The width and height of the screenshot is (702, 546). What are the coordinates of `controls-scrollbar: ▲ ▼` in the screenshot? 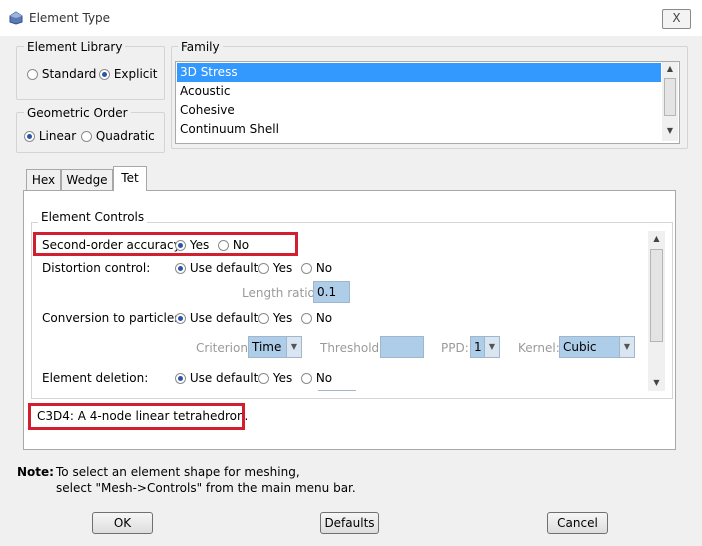 It's located at (656, 311).